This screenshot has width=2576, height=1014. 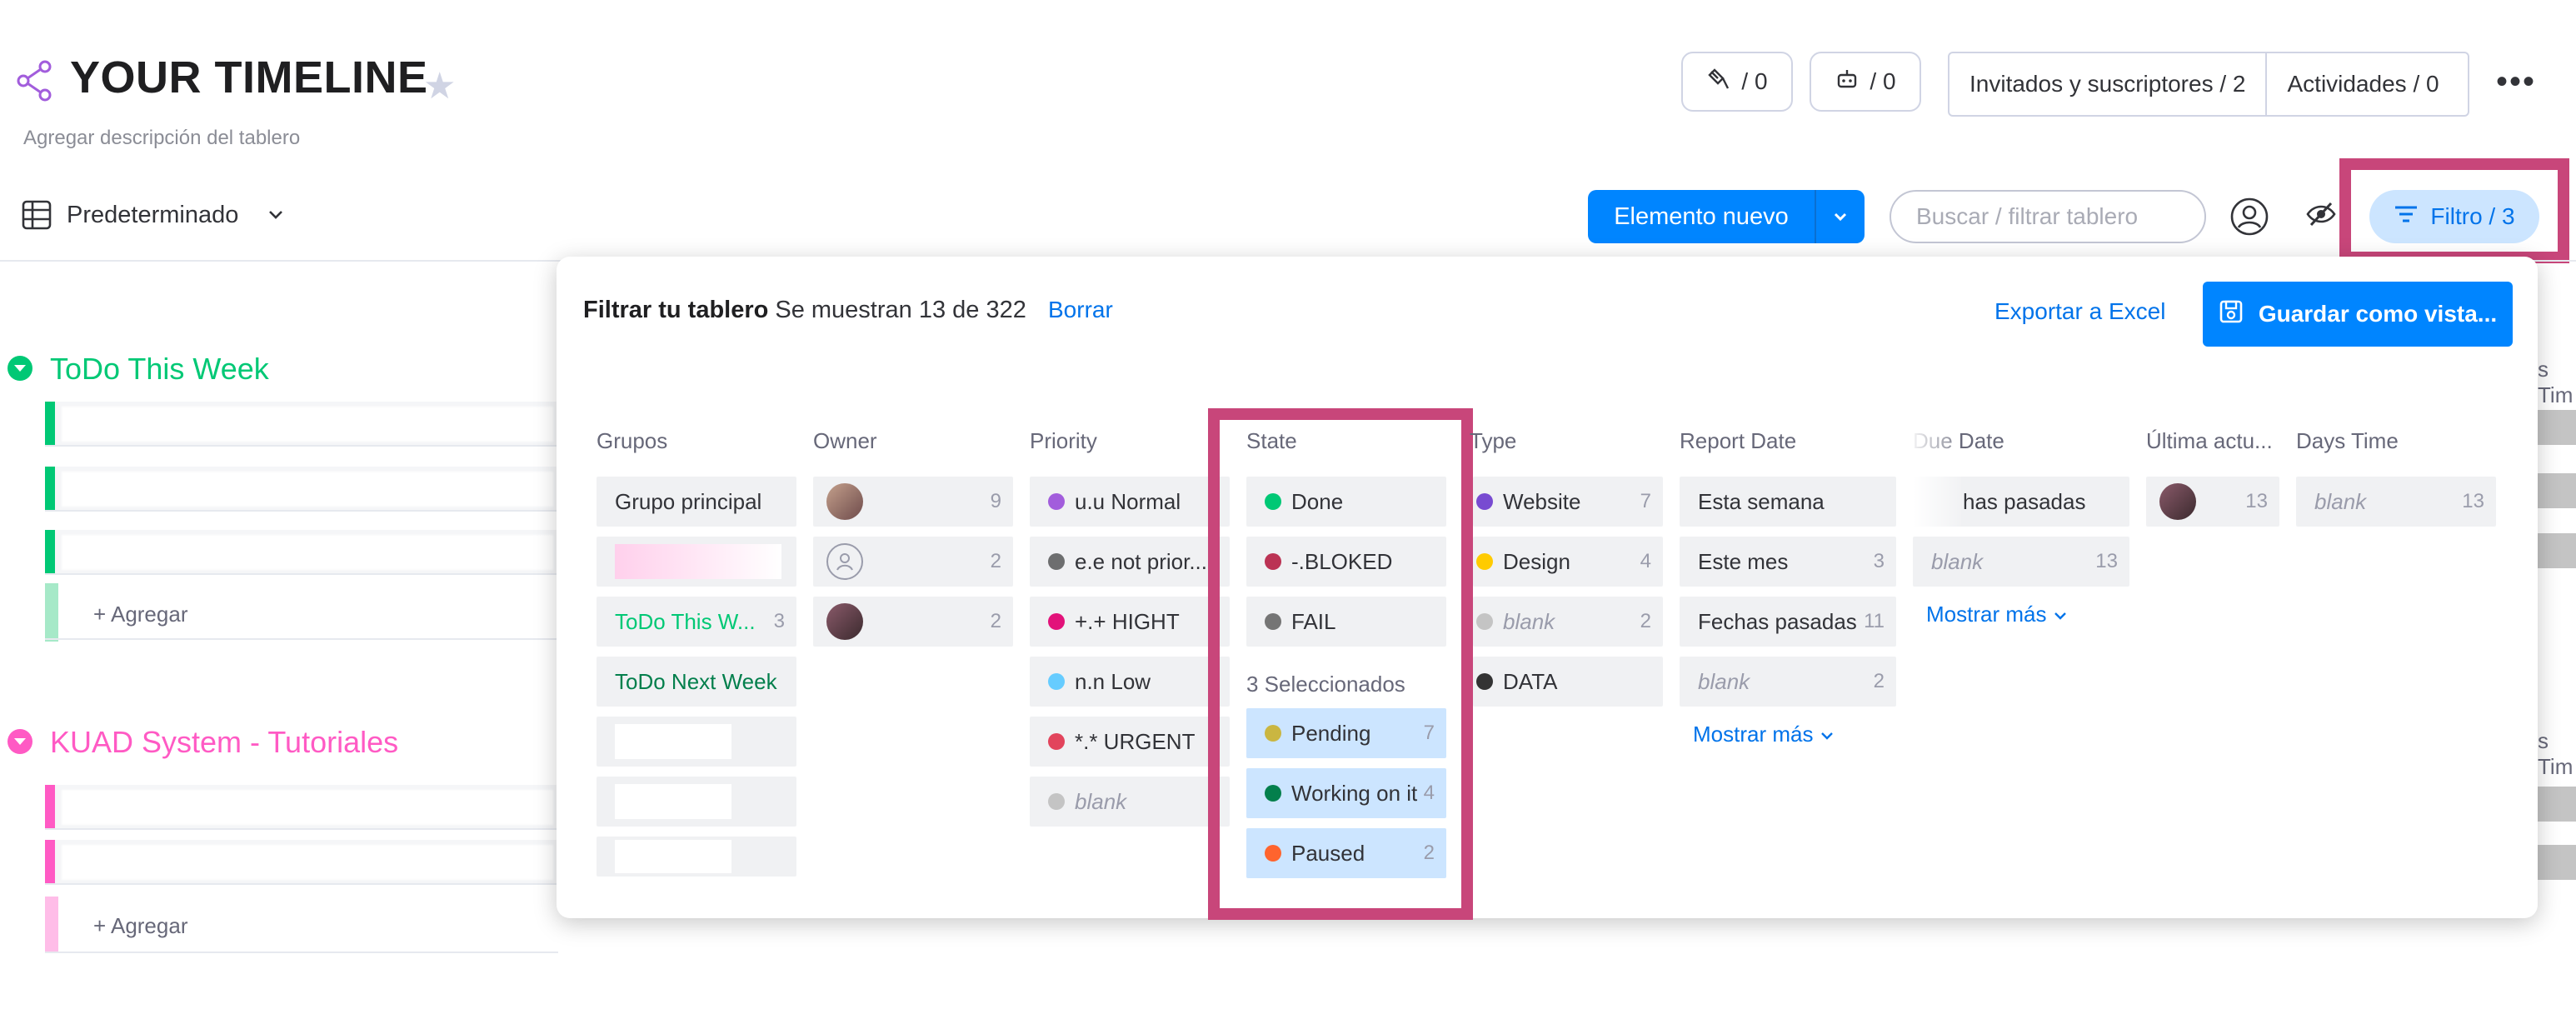 I want to click on filter-chip-last-update: 13, so click(x=2212, y=502).